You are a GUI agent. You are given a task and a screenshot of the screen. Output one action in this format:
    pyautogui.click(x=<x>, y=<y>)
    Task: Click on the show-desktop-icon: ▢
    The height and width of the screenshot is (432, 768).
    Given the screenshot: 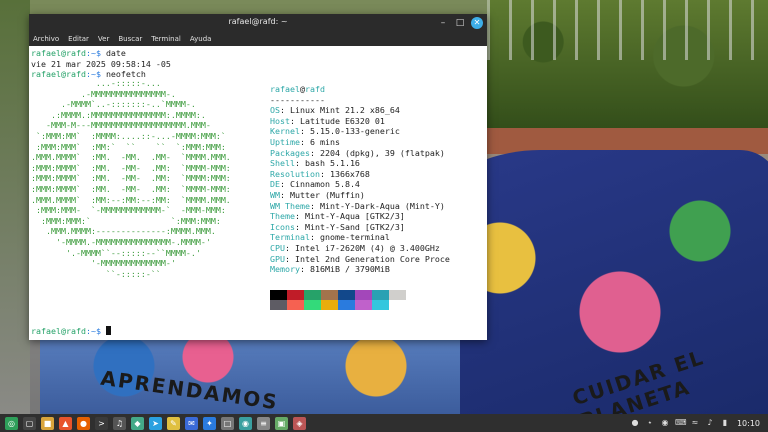 What is the action you would take?
    pyautogui.click(x=29, y=423)
    